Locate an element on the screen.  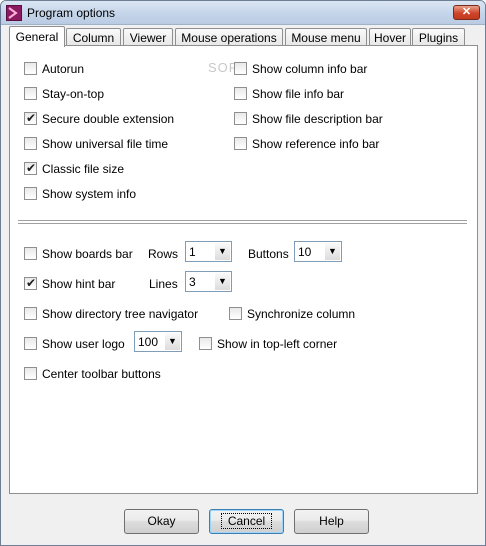
show-boards-bar-checkbox is located at coordinates (30, 253).